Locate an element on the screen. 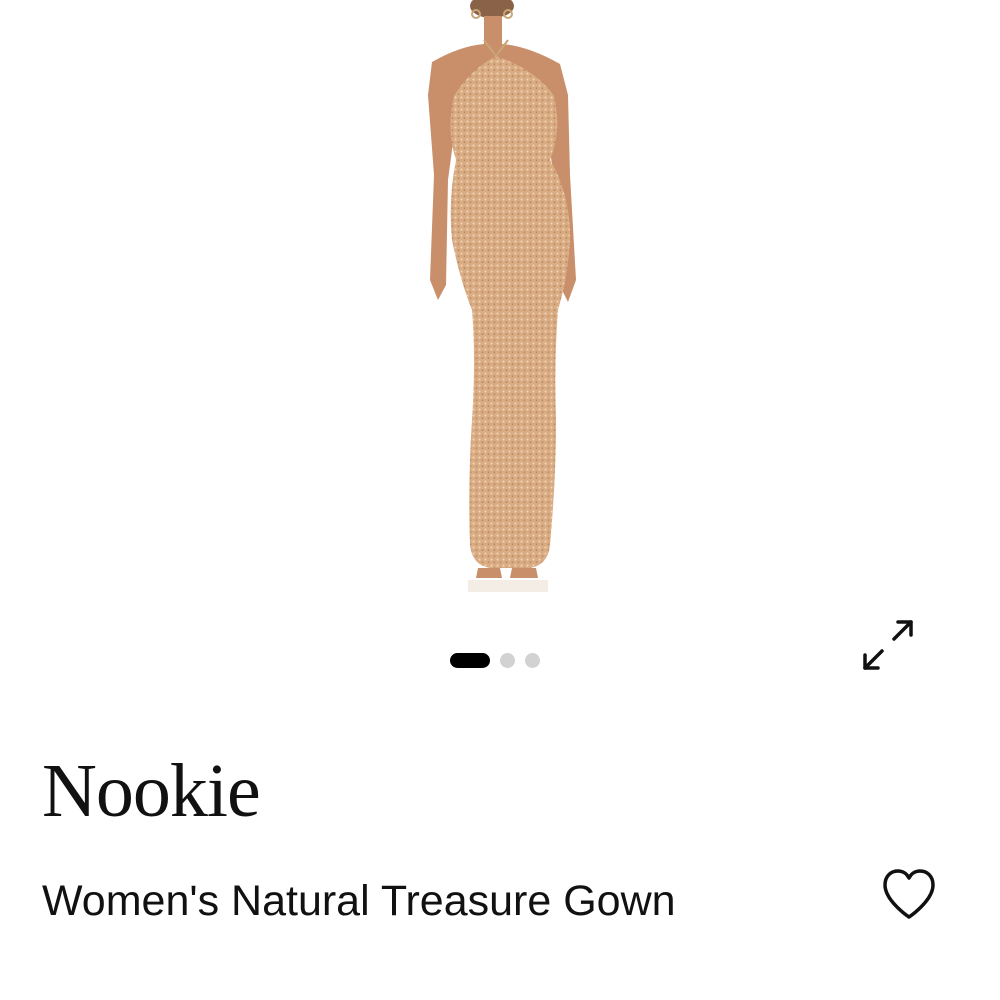 This screenshot has width=1000, height=1000. image-pager is located at coordinates (495, 660).